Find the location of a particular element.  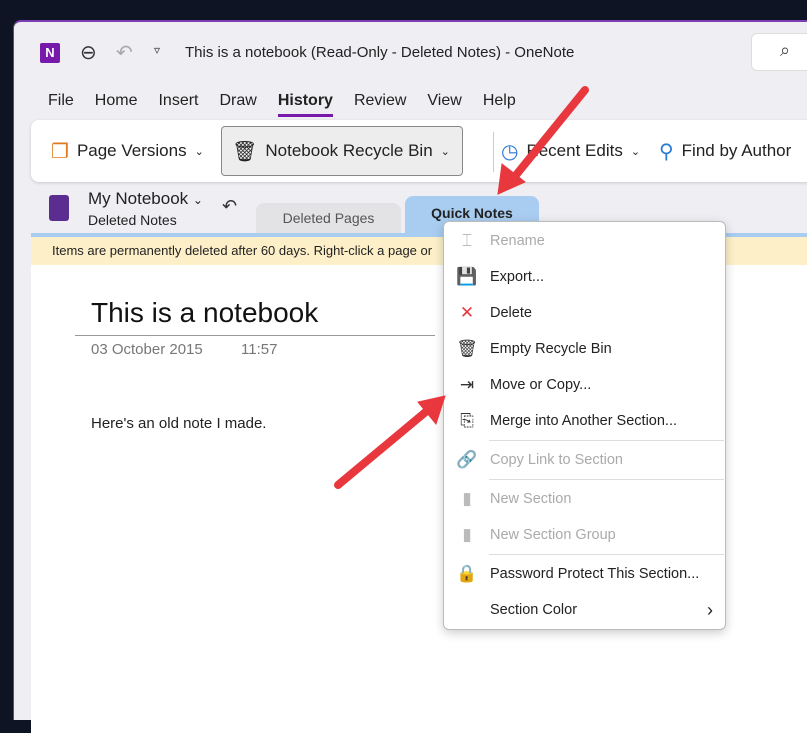

move-copy-icon: ⇥ is located at coordinates (467, 384).